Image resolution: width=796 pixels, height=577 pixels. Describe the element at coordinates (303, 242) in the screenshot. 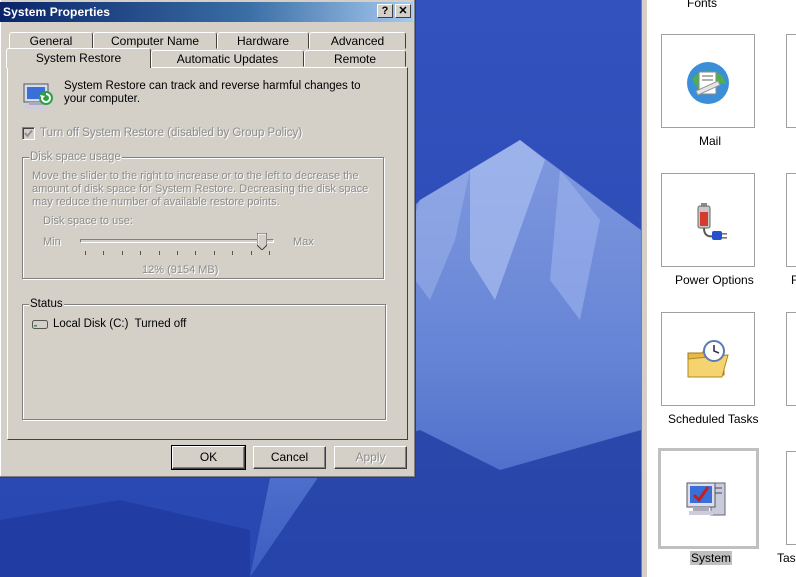

I see `slider-max-label: Max` at that location.